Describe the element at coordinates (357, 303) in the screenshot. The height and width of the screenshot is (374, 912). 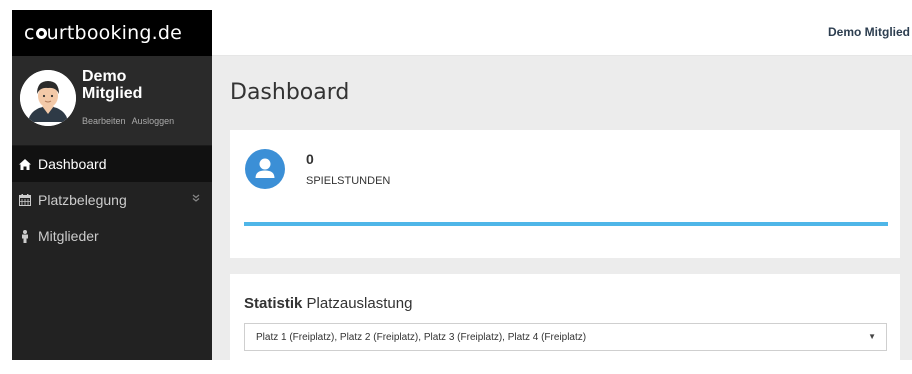
I see `statistik-title-rest: Platzauslastung` at that location.